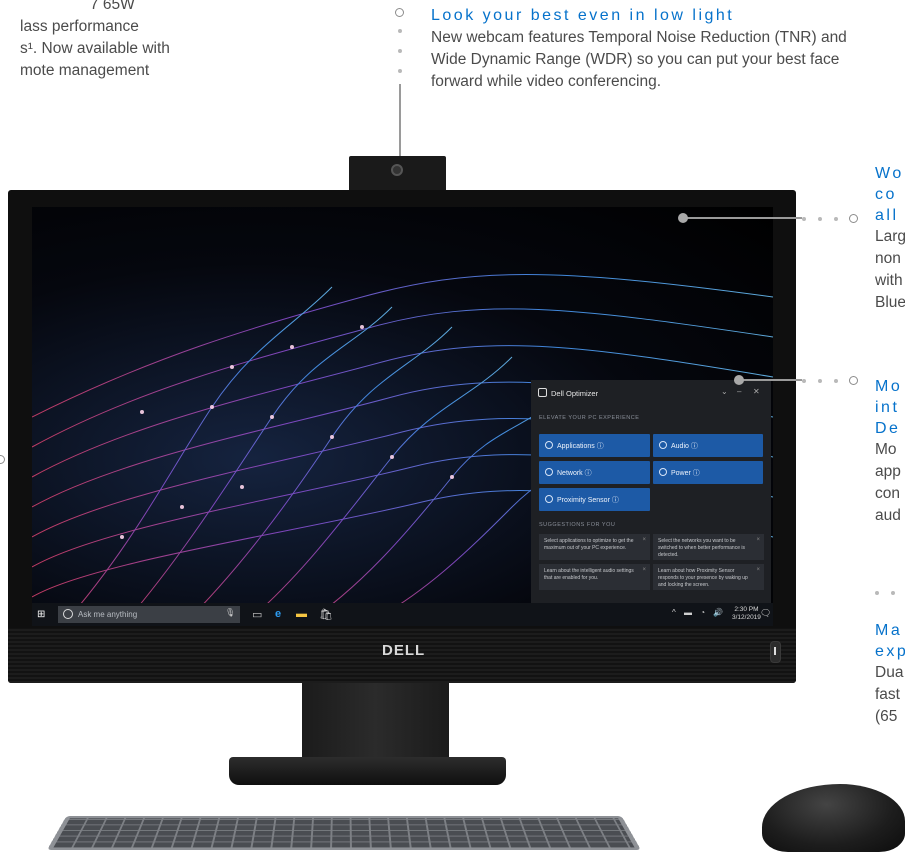  Describe the element at coordinates (112, 6) in the screenshot. I see `callout-left-line1: 7 65W` at that location.